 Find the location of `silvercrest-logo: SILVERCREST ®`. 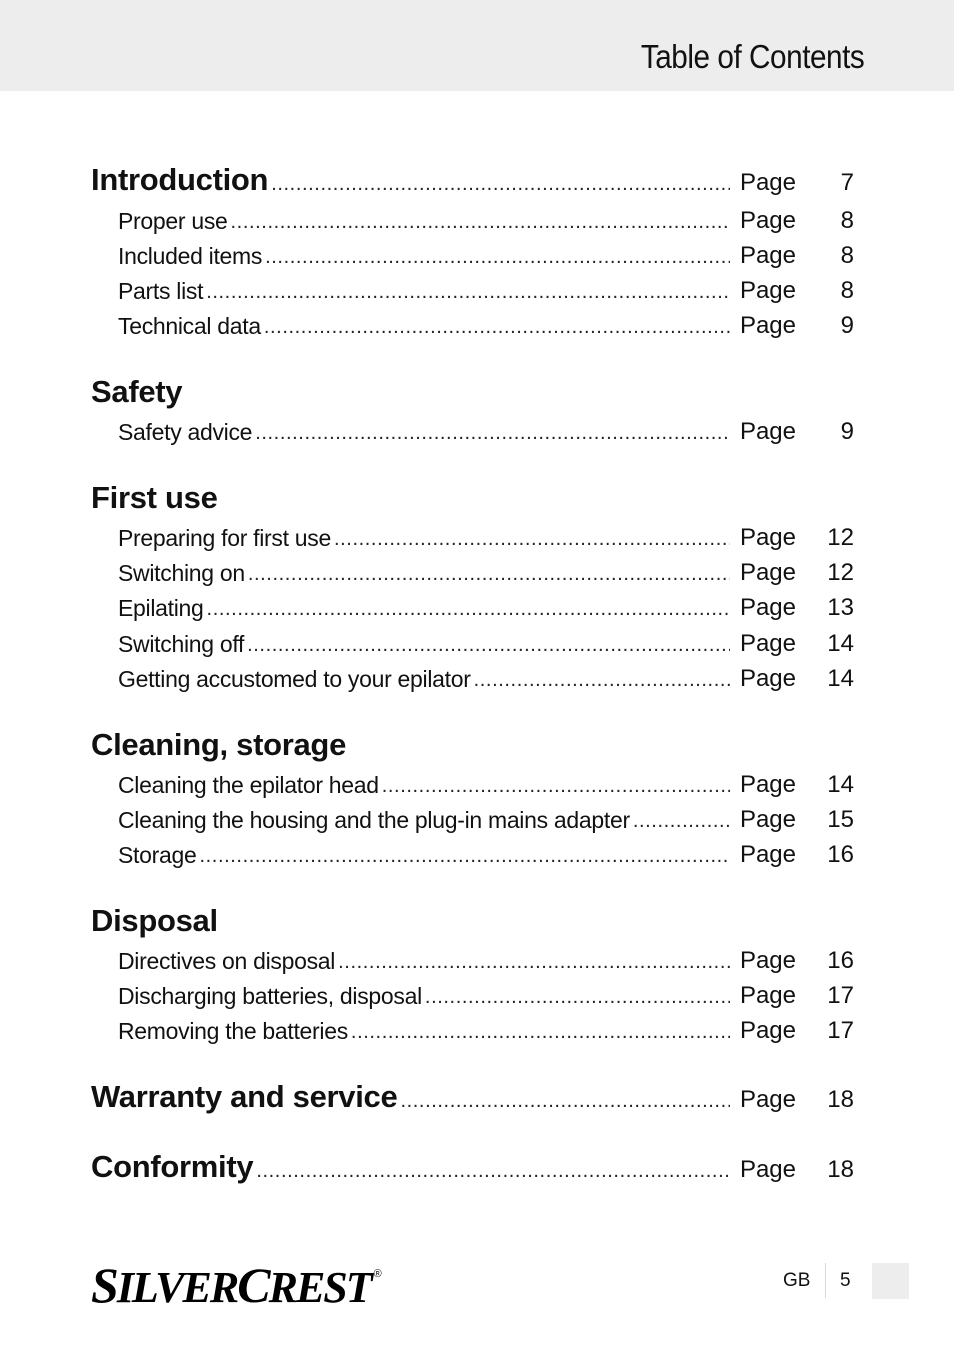

silvercrest-logo: SILVERCREST ® is located at coordinates (236, 1285).